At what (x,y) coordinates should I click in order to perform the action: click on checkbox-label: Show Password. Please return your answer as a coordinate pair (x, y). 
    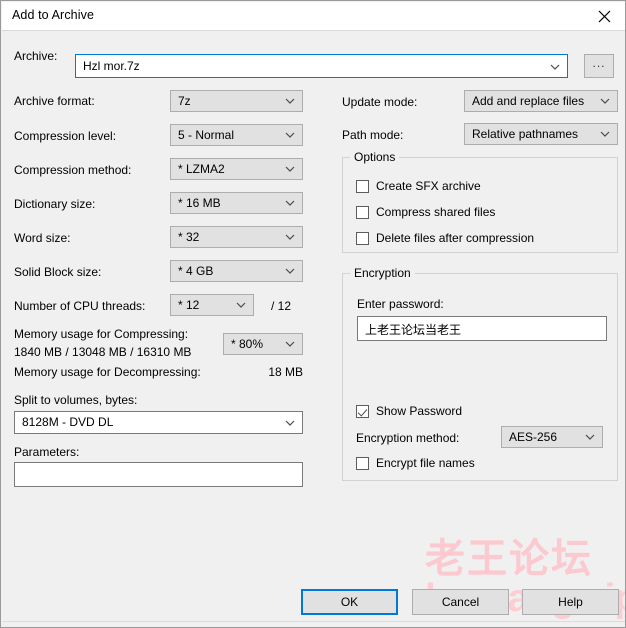
    Looking at the image, I should click on (419, 411).